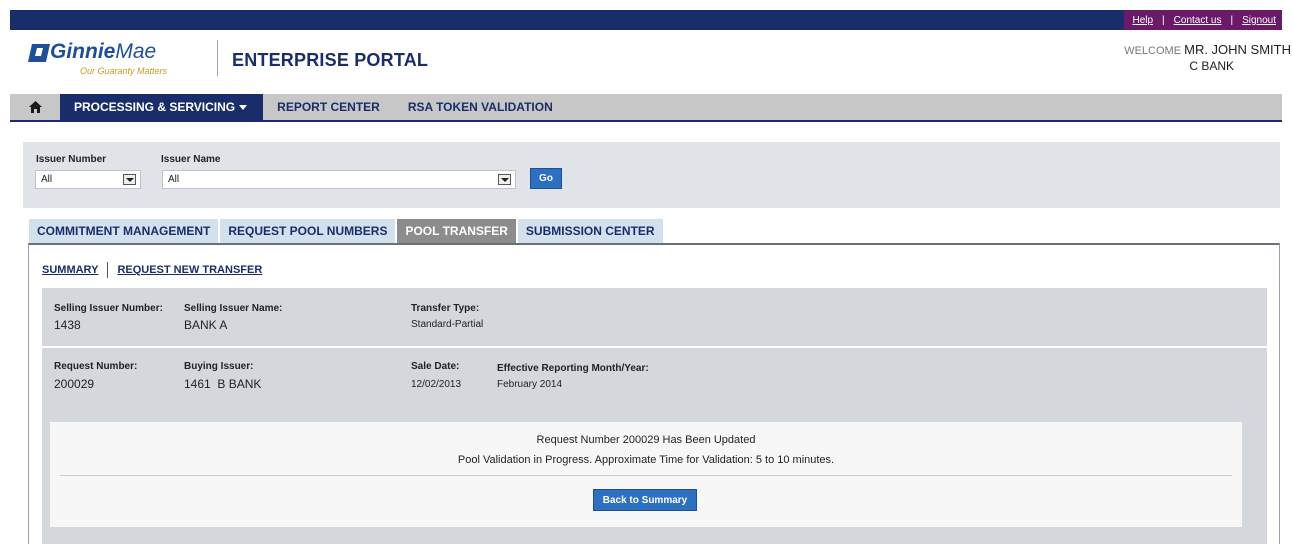 This screenshot has width=1293, height=544. Describe the element at coordinates (590, 231) in the screenshot. I see `tab-submission-center: SUBMISSION CENTER` at that location.